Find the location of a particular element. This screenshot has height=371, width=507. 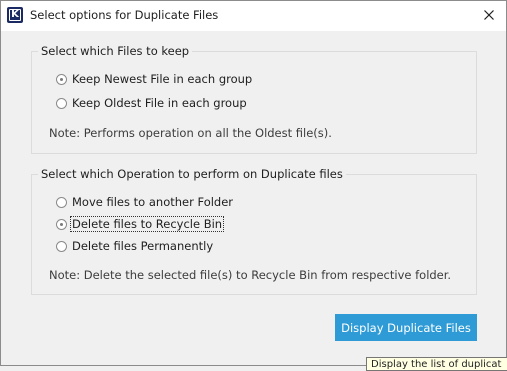

tooltip: Display the list of duplicat is located at coordinates (436, 364).